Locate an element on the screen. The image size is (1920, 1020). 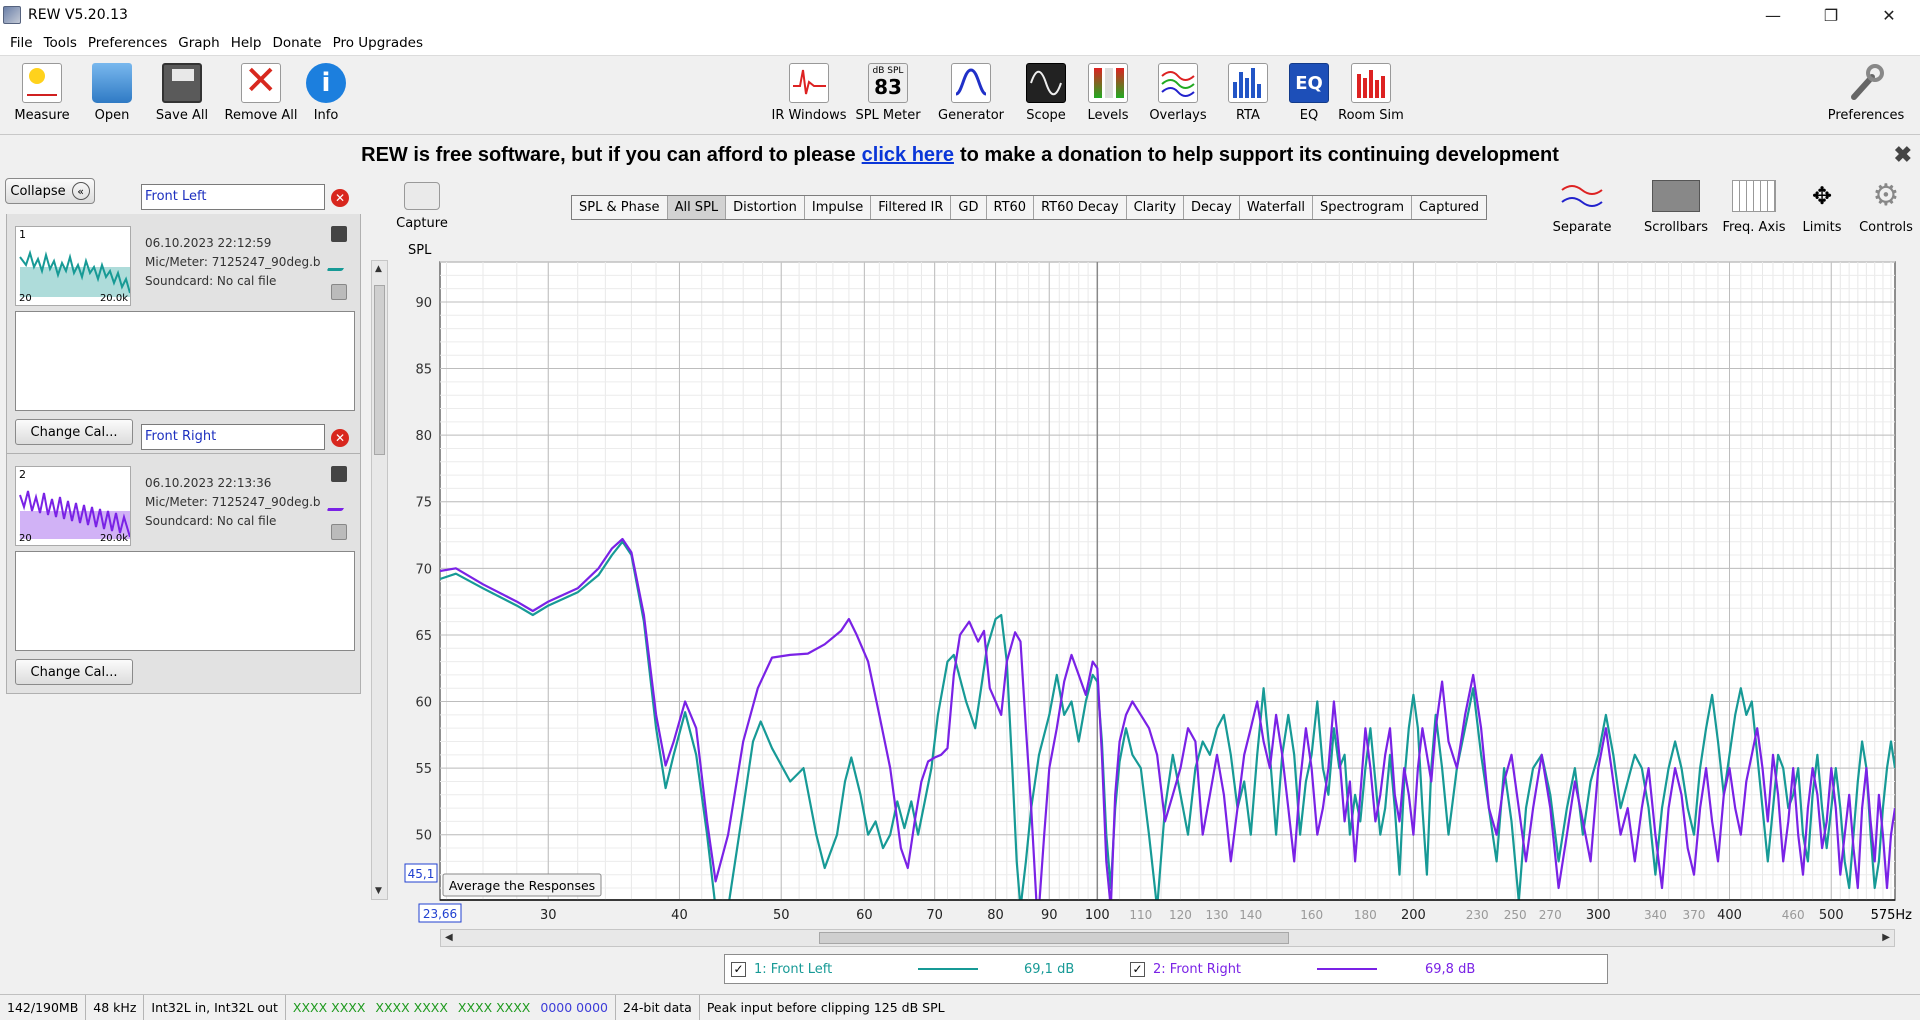
x-tick-label-minor: 340 is located at coordinates (1655, 915).